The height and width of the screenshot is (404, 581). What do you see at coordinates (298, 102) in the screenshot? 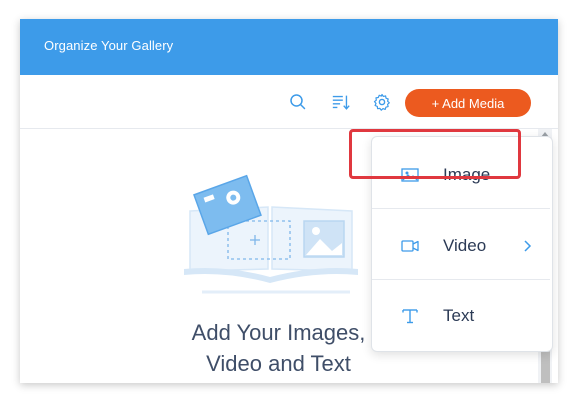
I see `search-icon` at bounding box center [298, 102].